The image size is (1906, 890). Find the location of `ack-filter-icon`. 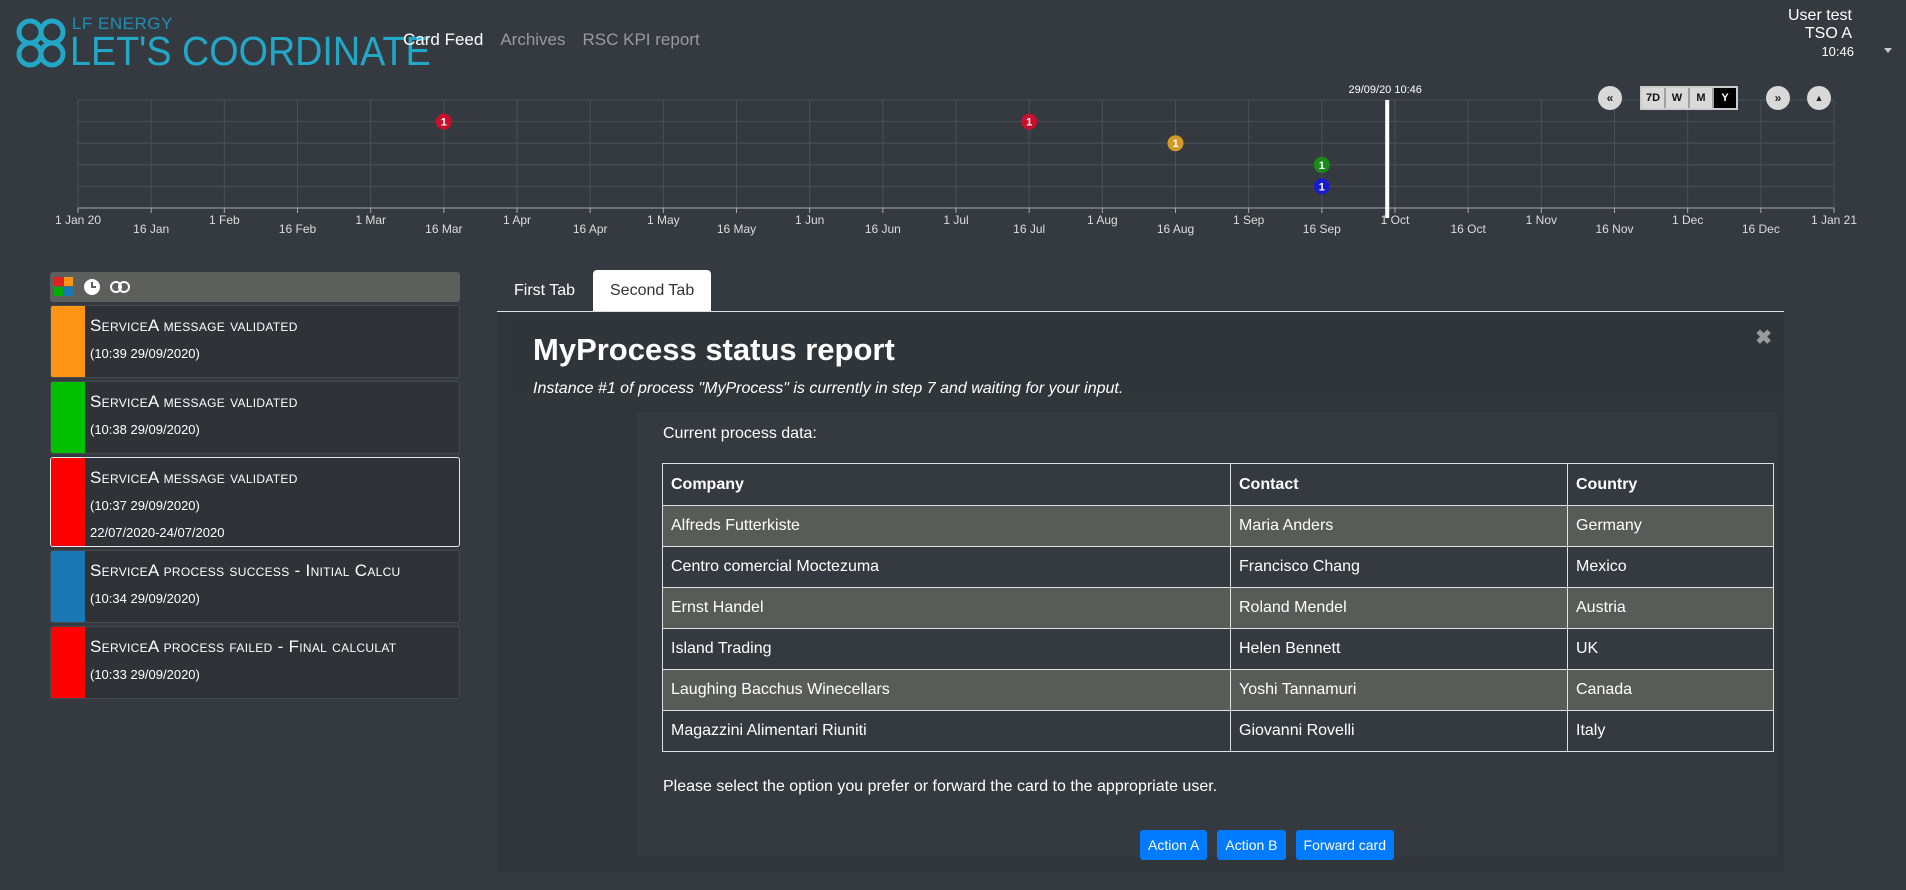

ack-filter-icon is located at coordinates (120, 287).